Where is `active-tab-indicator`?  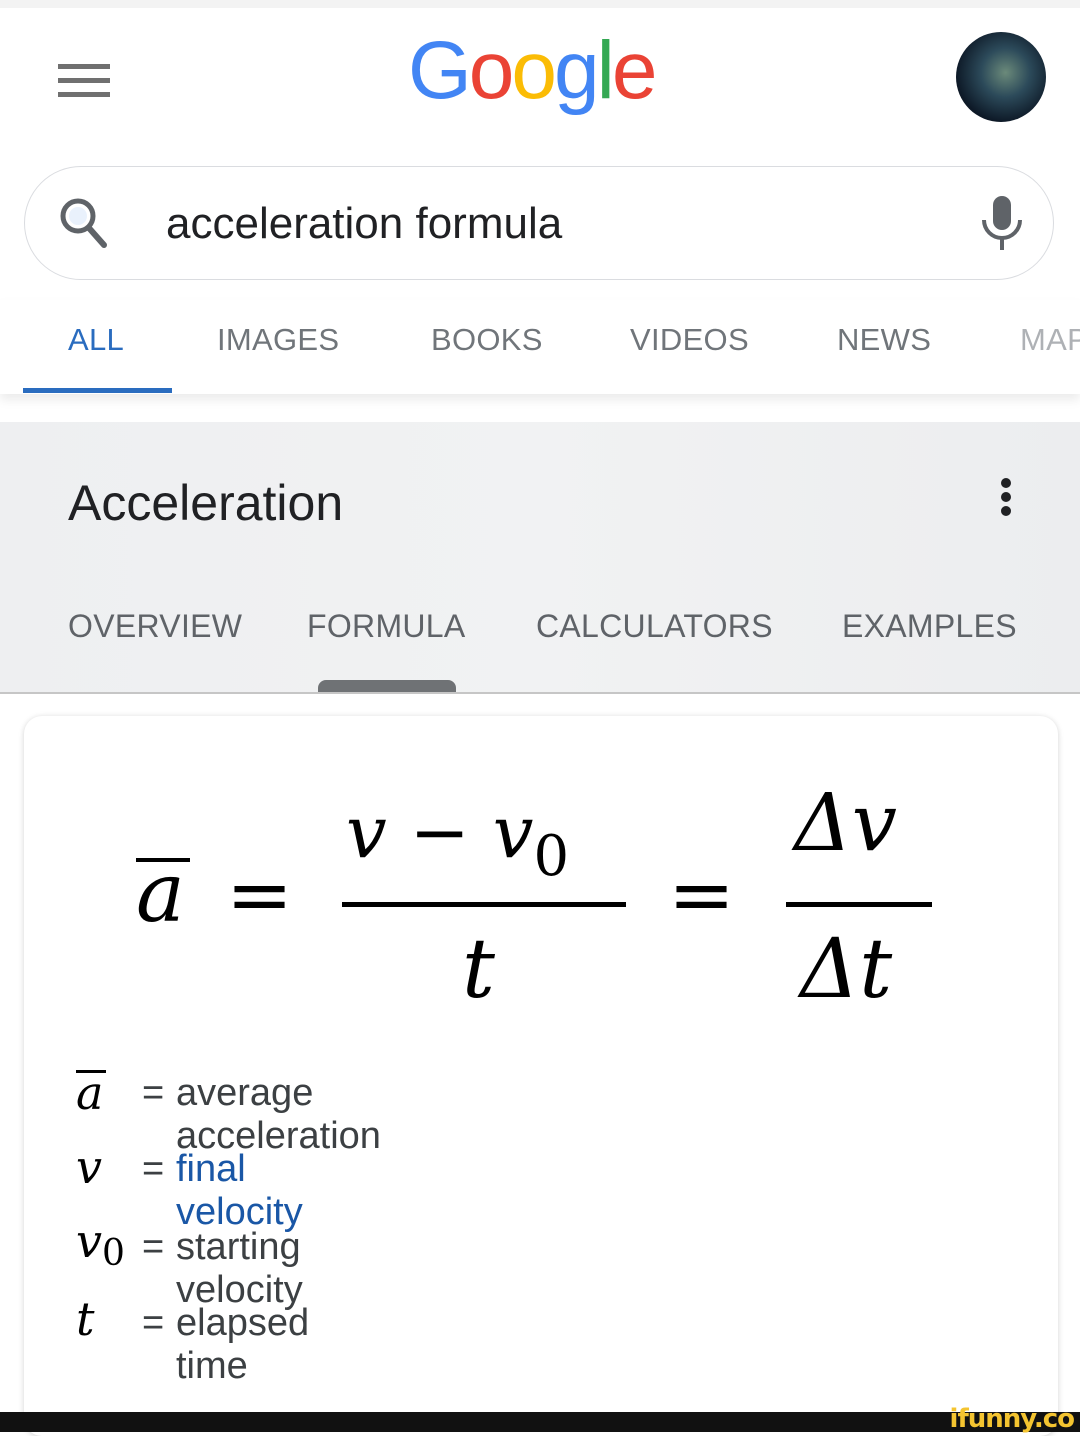 active-tab-indicator is located at coordinates (97, 390).